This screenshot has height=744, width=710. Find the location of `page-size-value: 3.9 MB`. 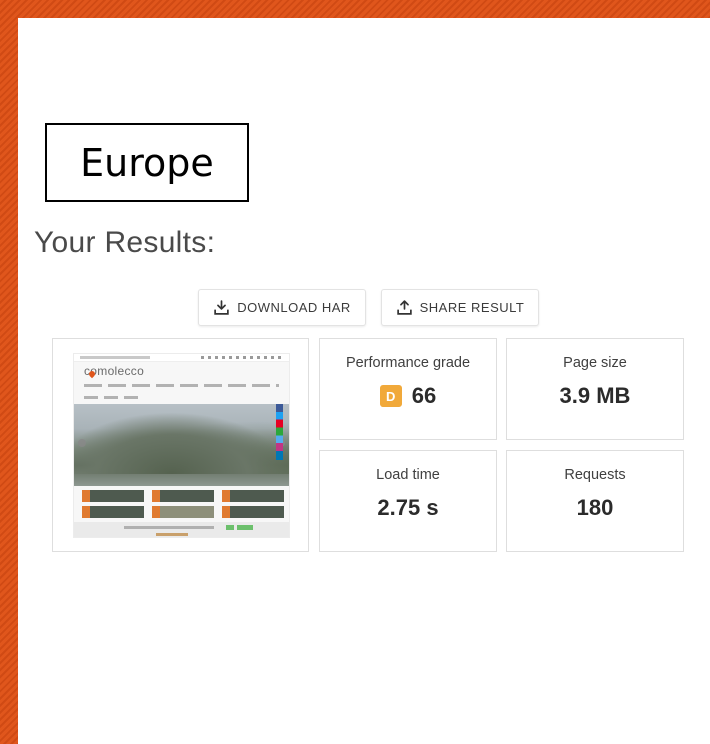

page-size-value: 3.9 MB is located at coordinates (595, 395).